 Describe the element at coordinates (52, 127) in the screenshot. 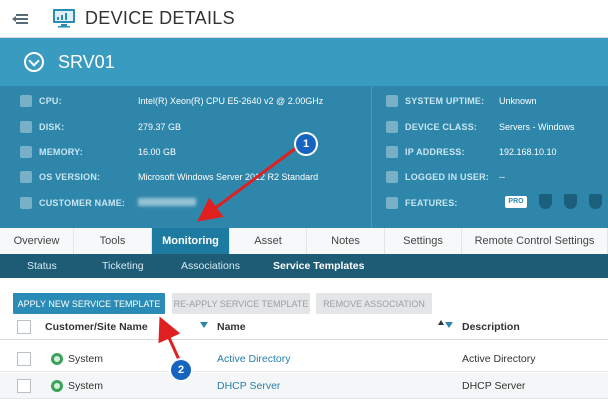

I see `prop-label: DISK:` at that location.